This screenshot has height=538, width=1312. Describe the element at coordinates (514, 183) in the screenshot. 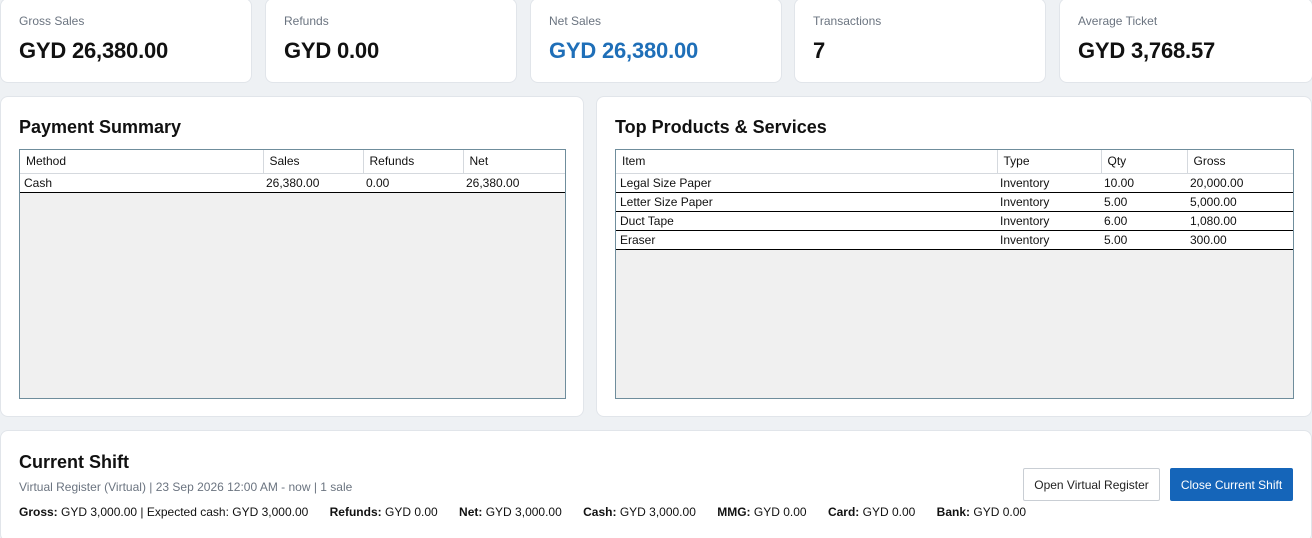

I see `cell-net: 26,380.00` at that location.